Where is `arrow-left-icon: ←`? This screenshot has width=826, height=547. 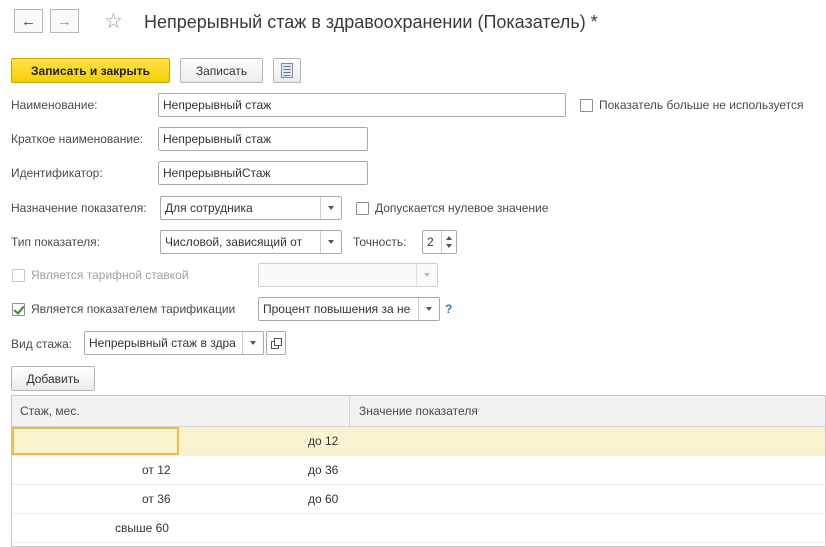
arrow-left-icon: ← is located at coordinates (28, 21).